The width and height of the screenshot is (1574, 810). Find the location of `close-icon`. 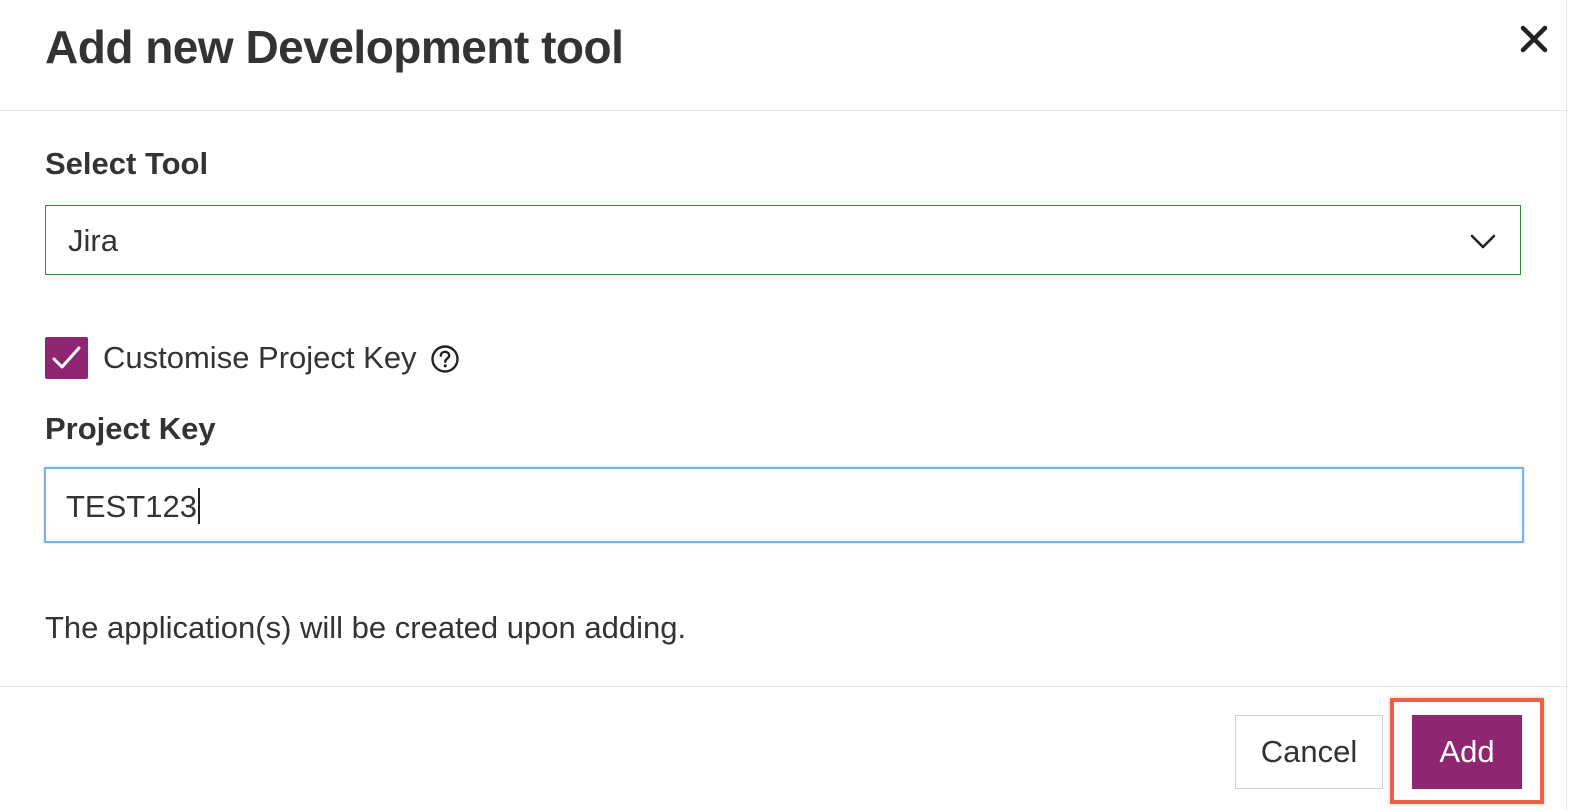

close-icon is located at coordinates (1534, 39).